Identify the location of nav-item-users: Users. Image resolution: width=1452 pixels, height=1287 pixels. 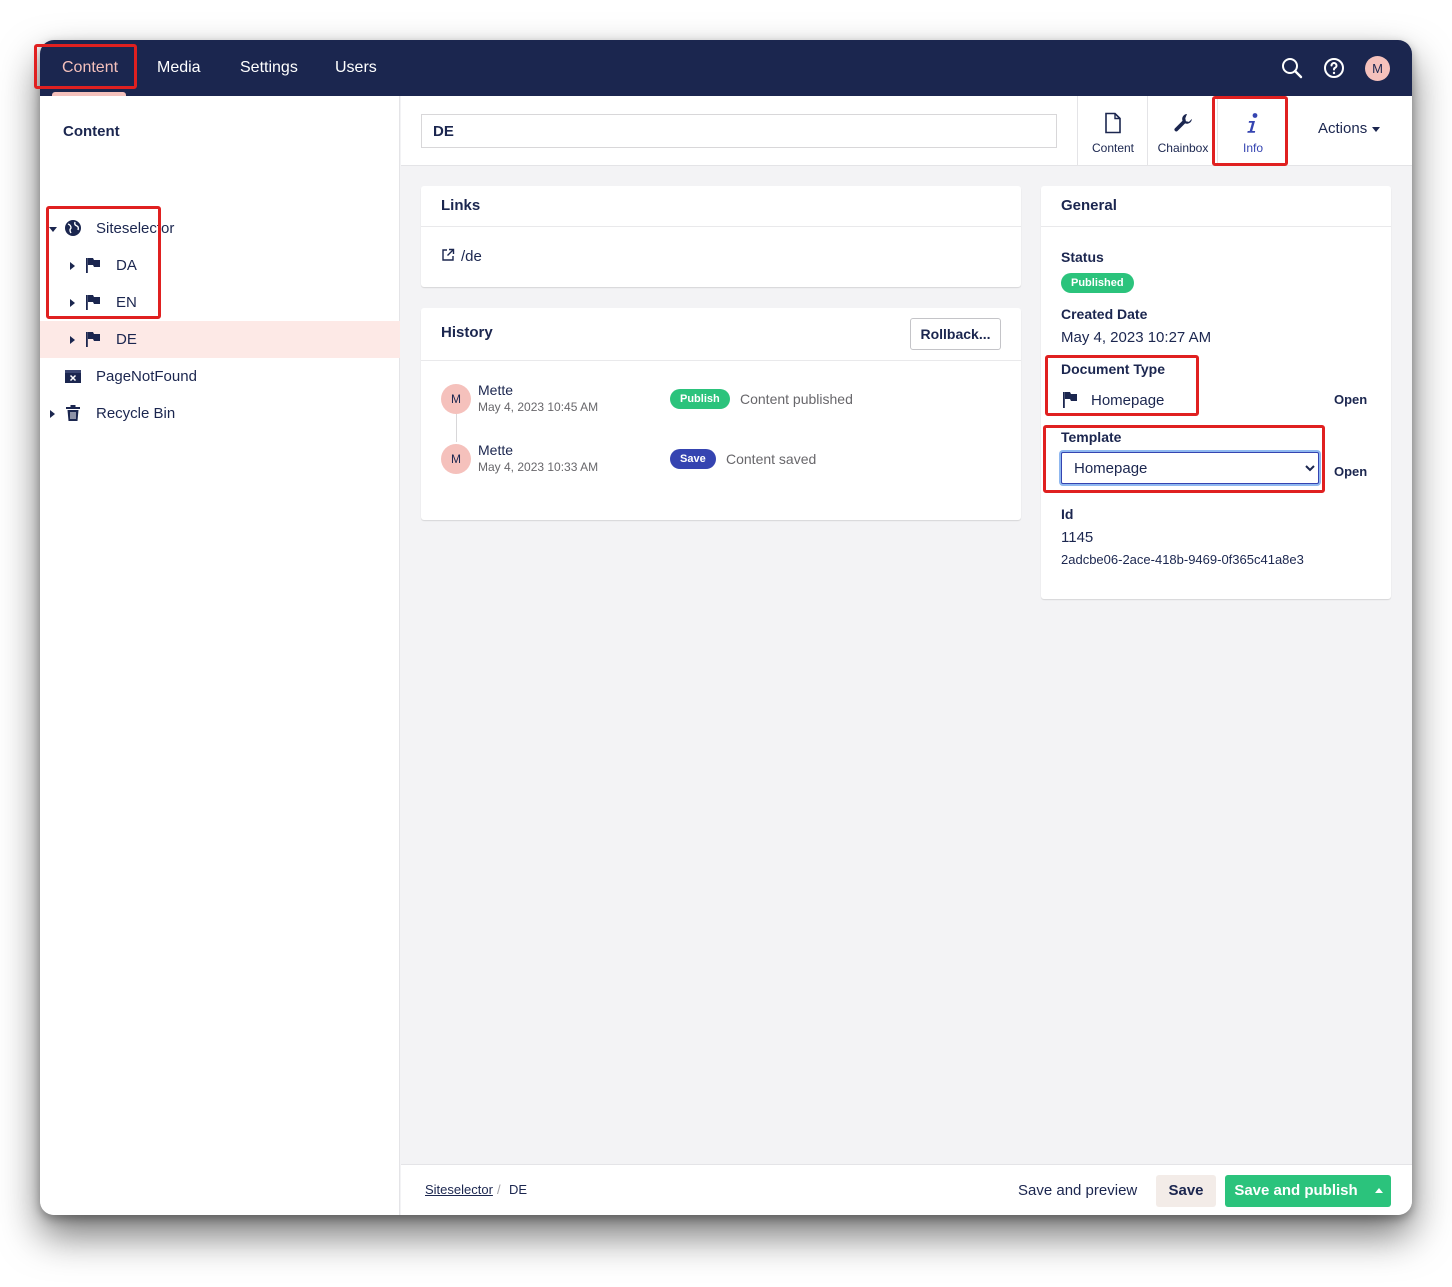
(356, 68).